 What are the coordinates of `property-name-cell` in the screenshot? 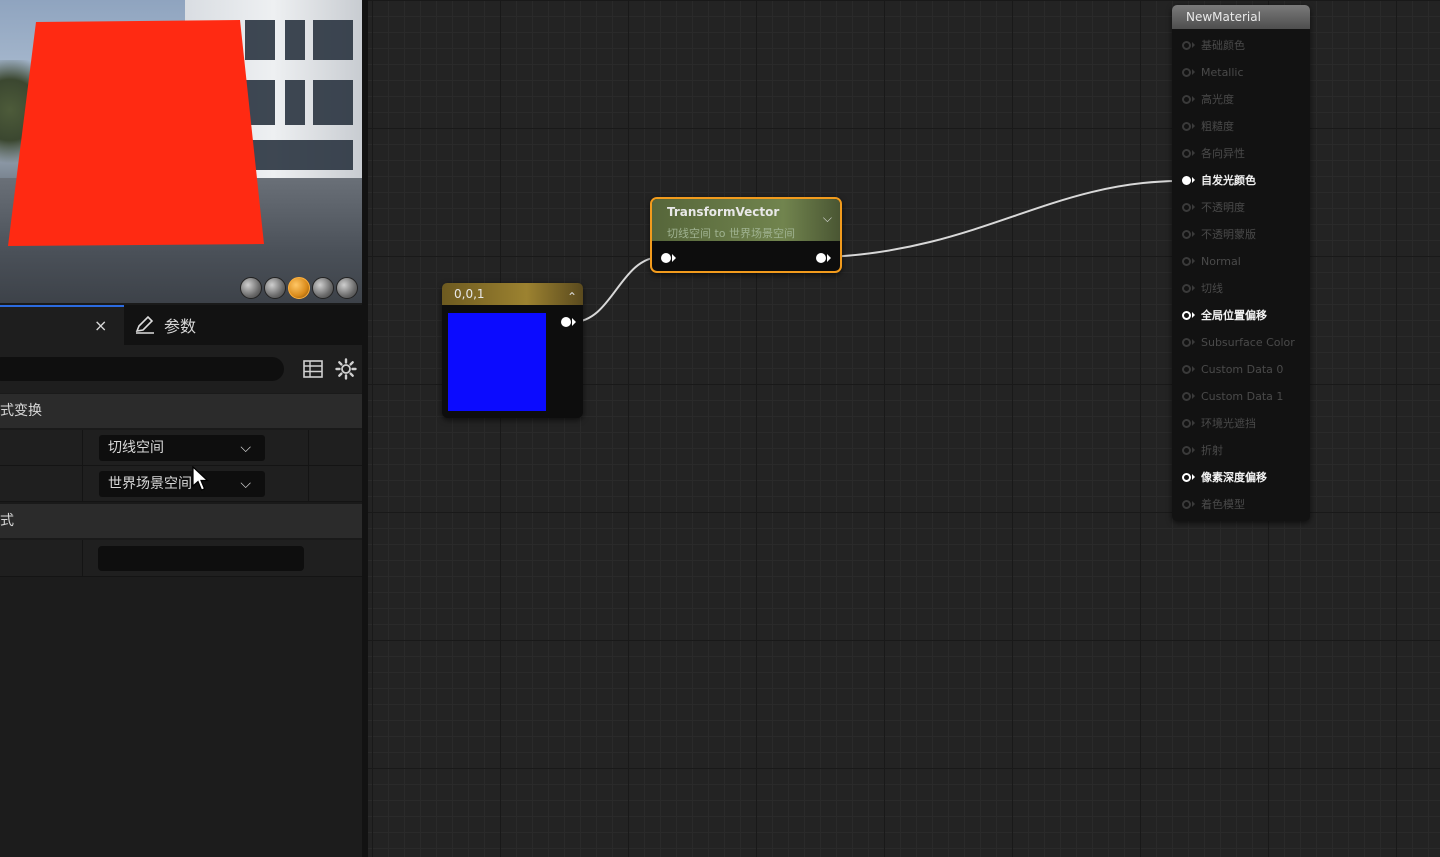 It's located at (41, 448).